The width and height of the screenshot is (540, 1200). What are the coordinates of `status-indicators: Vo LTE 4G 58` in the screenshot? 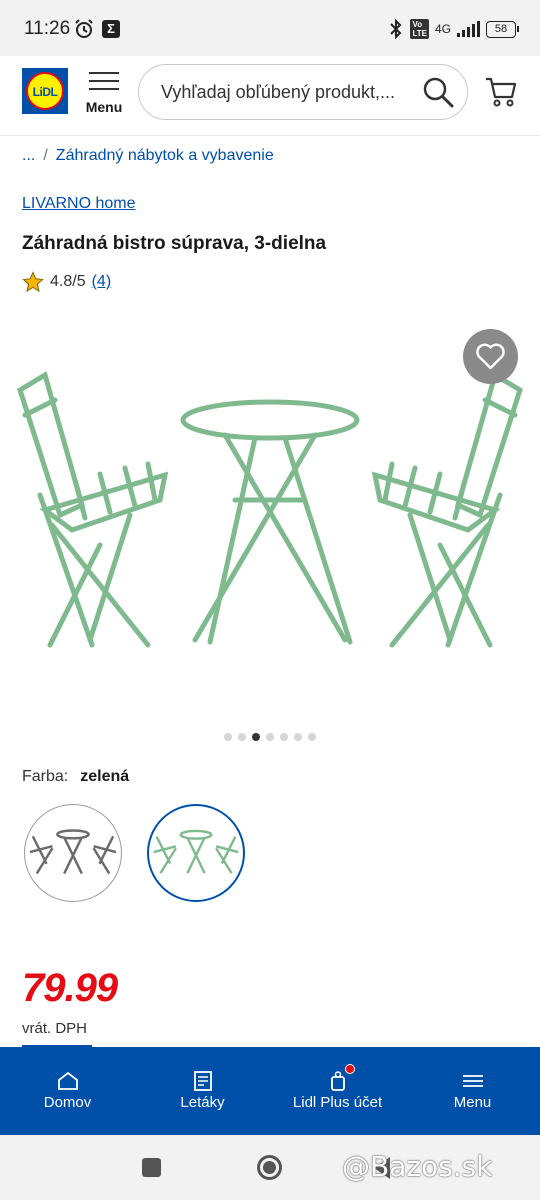 It's located at (453, 29).